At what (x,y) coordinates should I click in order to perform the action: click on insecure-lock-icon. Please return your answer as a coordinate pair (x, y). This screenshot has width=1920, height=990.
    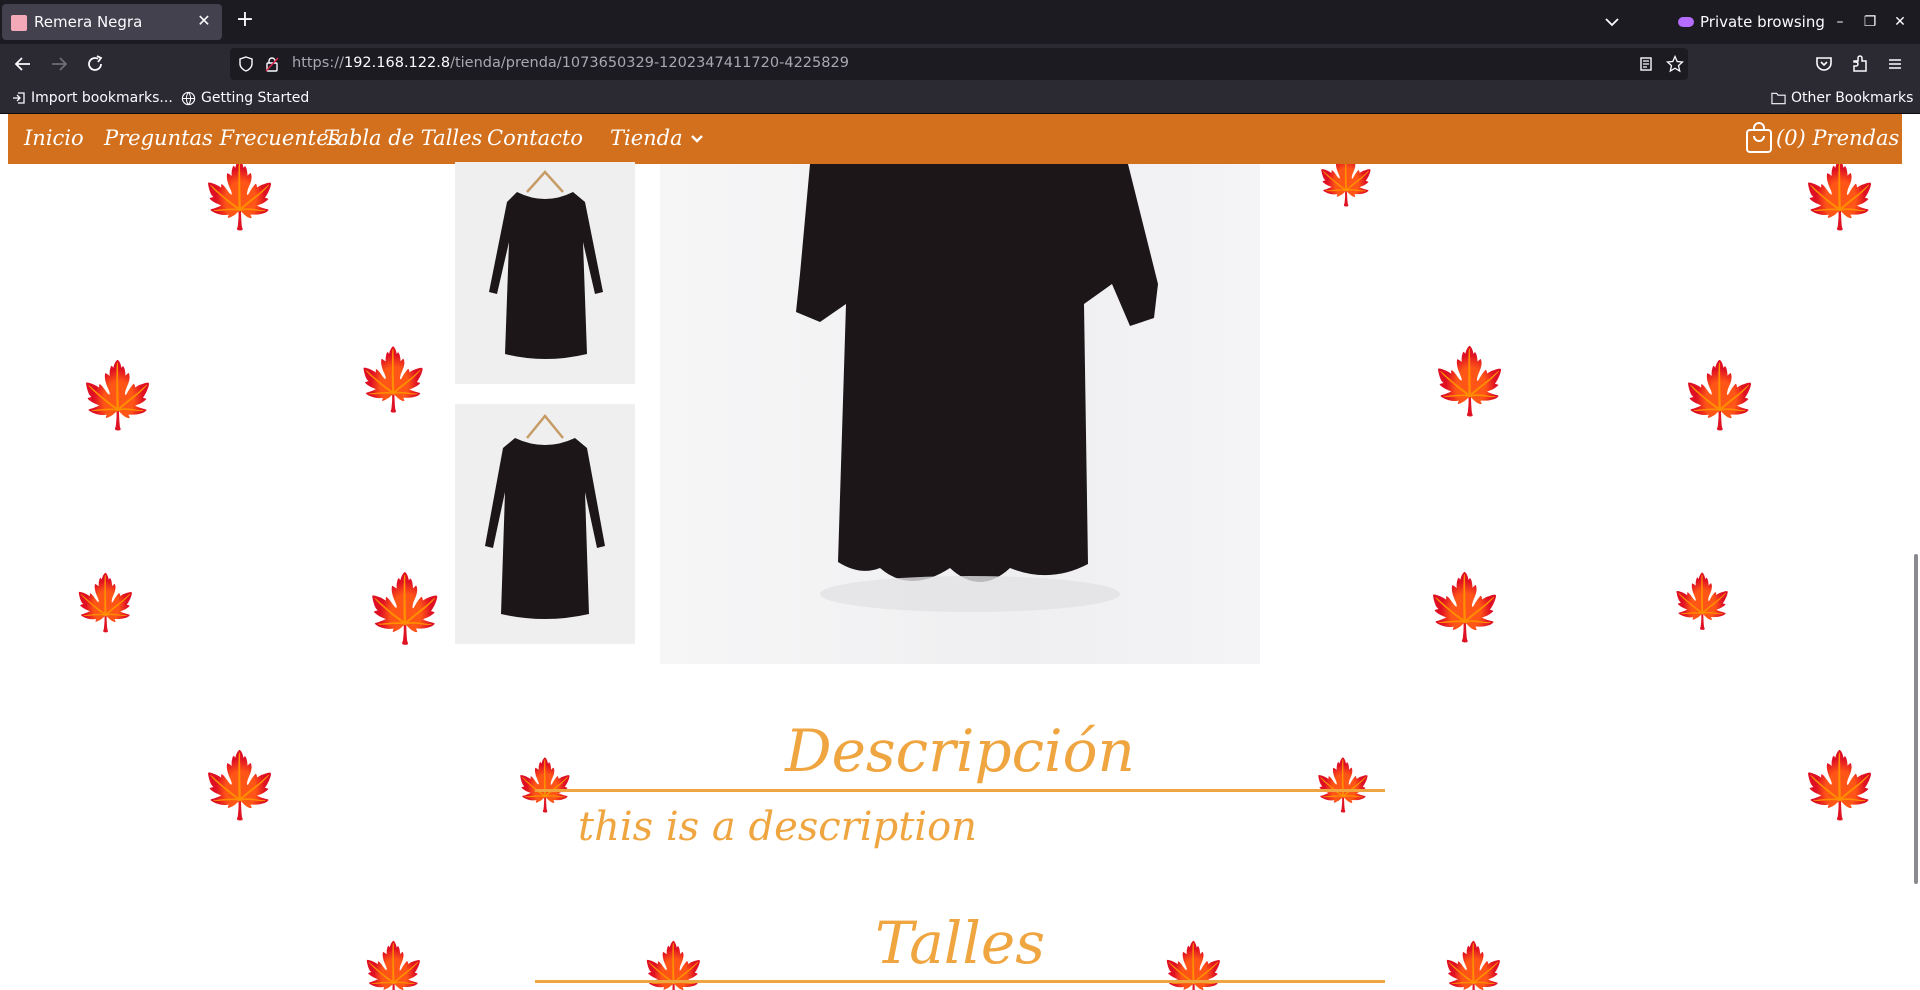
    Looking at the image, I should click on (272, 64).